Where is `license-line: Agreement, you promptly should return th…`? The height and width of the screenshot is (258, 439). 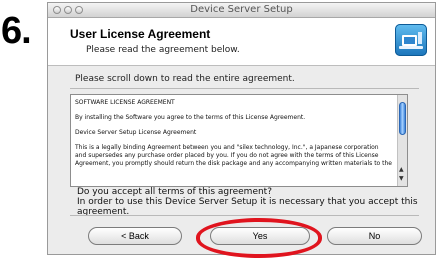
license-line: Agreement, you promptly should return th… is located at coordinates (233, 163).